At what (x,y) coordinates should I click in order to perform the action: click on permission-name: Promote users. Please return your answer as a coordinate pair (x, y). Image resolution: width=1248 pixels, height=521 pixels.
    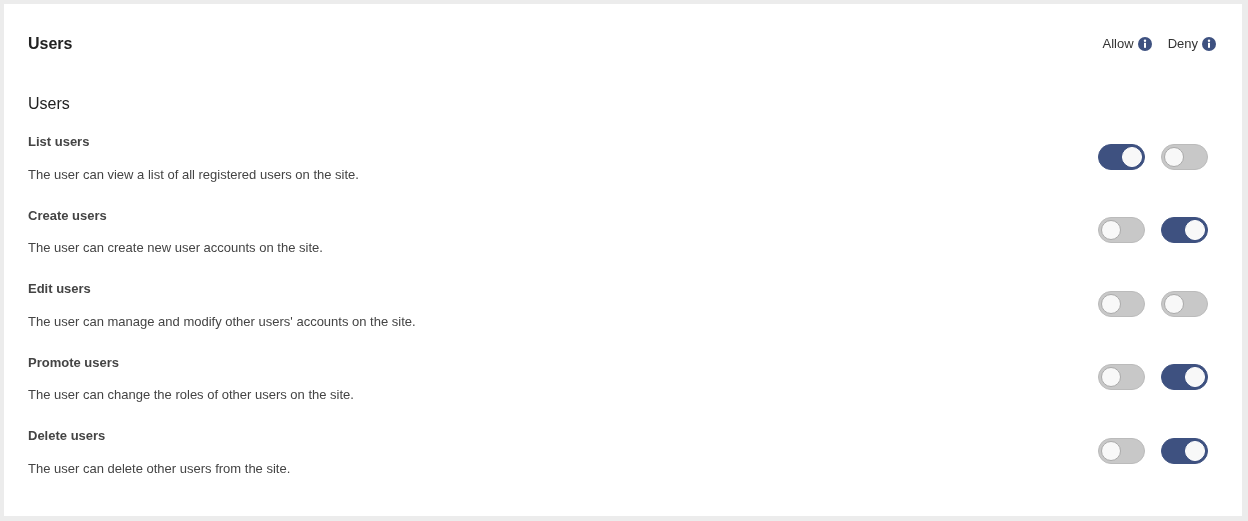
    Looking at the image, I should click on (74, 362).